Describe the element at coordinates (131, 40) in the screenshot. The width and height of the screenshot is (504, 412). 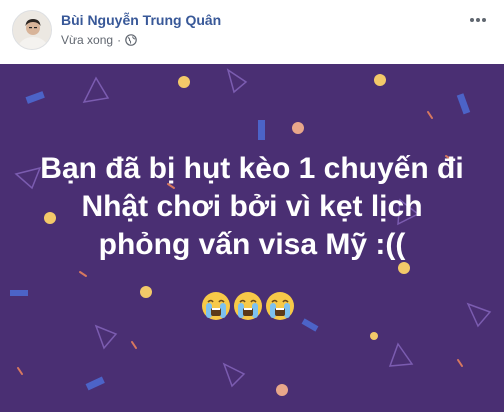
I see `globe-icon` at that location.